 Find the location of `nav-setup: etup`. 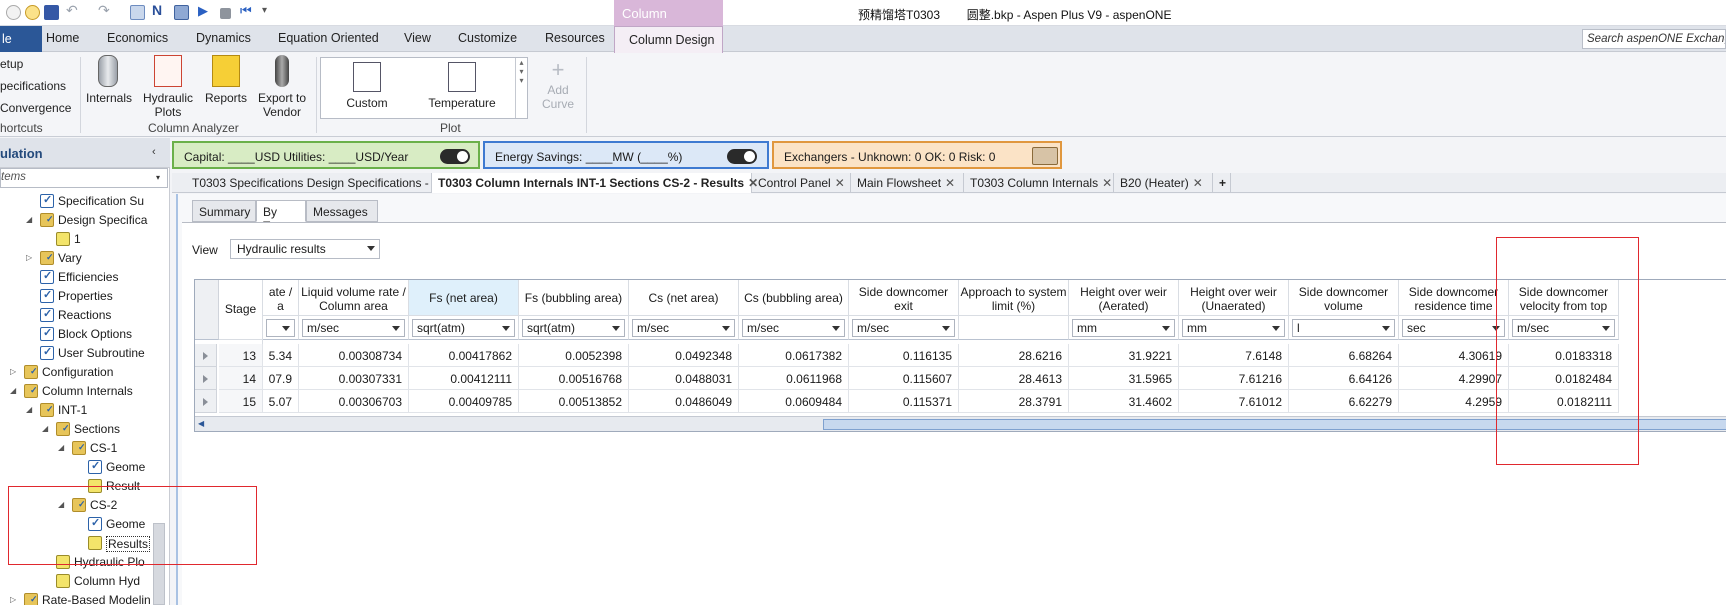

nav-setup: etup is located at coordinates (11, 64).